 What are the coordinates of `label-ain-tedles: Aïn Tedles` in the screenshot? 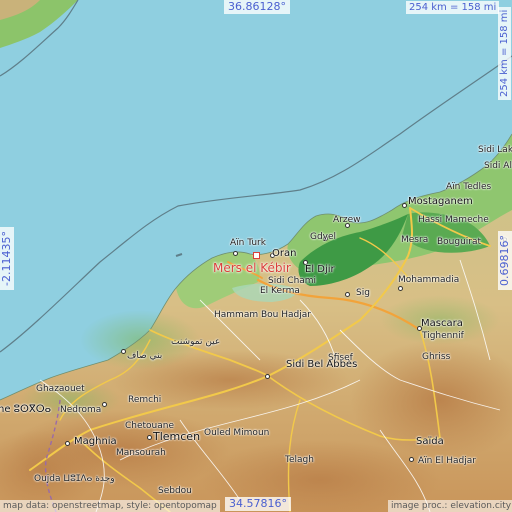 It's located at (469, 187).